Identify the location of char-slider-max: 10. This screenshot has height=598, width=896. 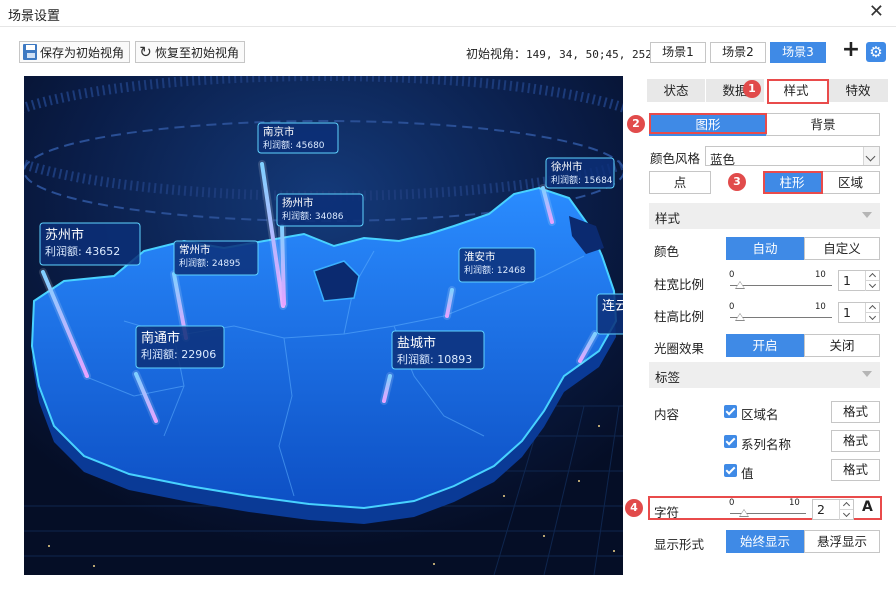
(794, 503).